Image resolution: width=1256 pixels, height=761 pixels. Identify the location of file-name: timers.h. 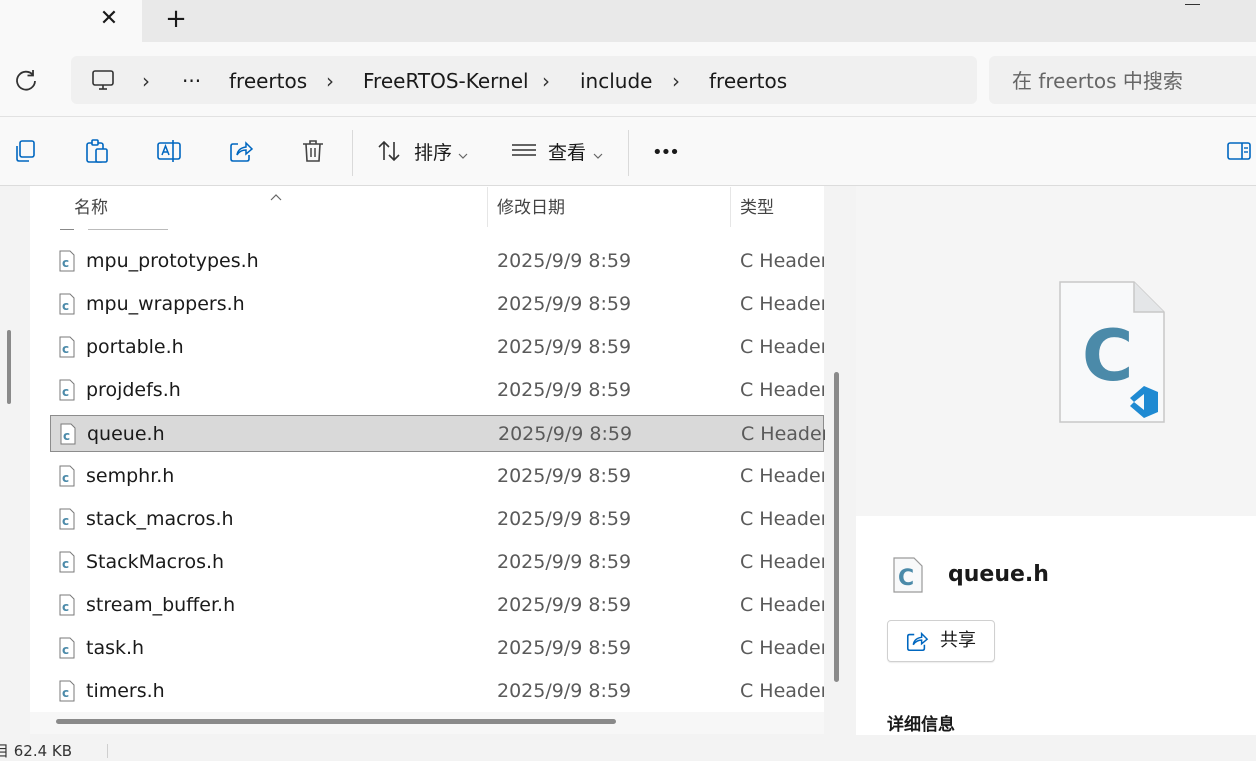
(125, 691).